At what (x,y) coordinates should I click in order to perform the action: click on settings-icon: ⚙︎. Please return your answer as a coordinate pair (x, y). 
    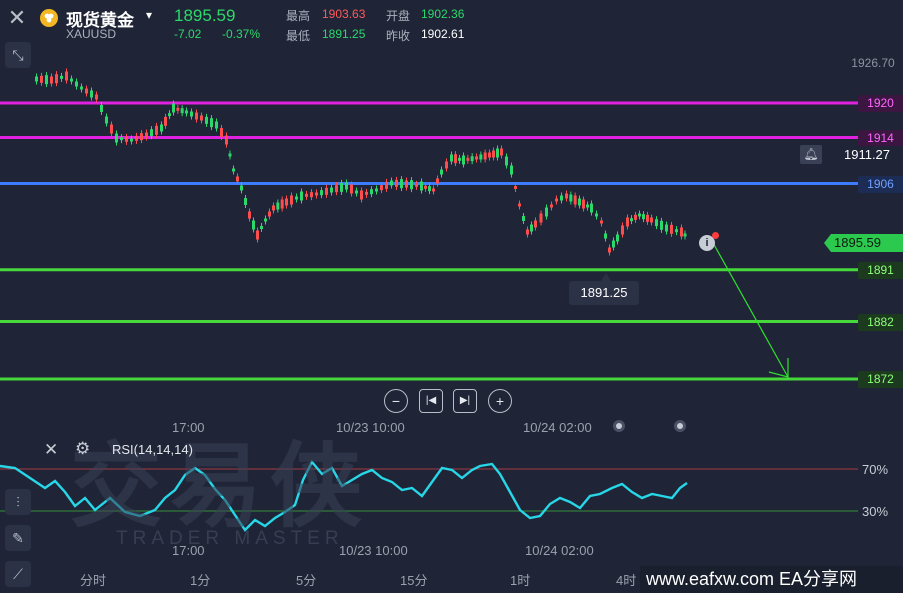
    Looking at the image, I should click on (82, 449).